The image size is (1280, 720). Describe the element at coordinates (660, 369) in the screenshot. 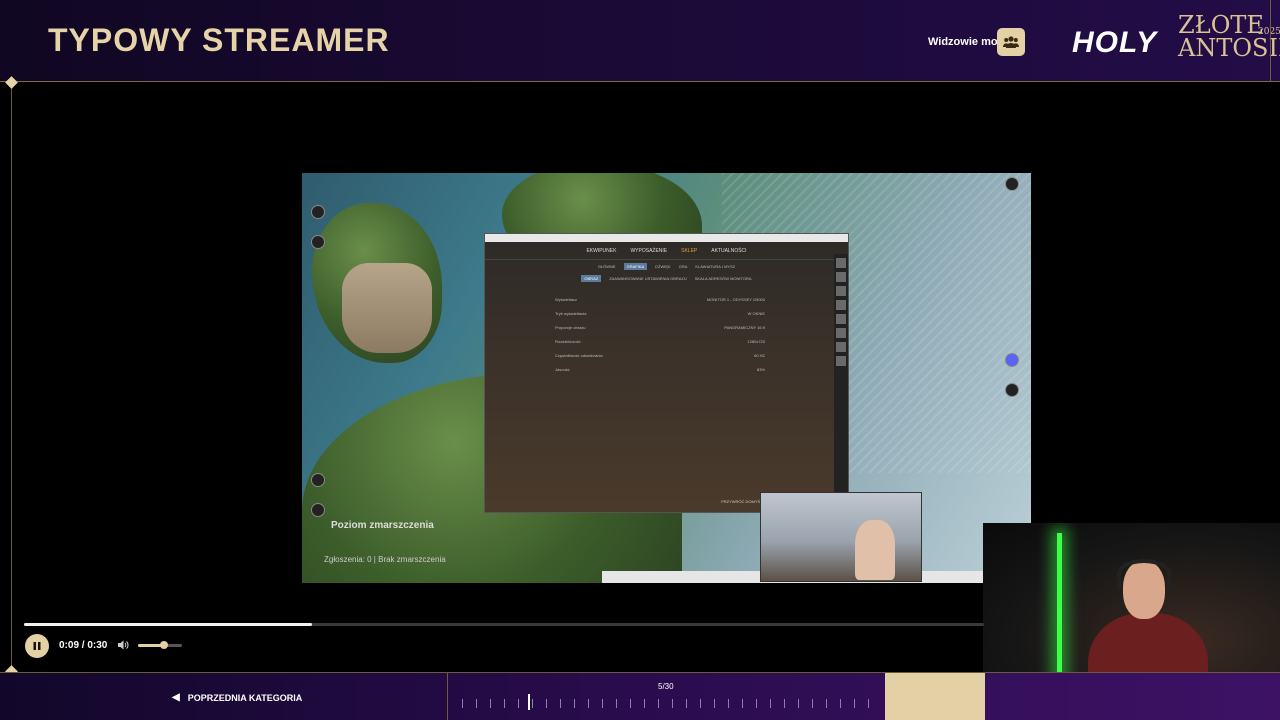

I see `settings-row: Jasność 83%` at that location.